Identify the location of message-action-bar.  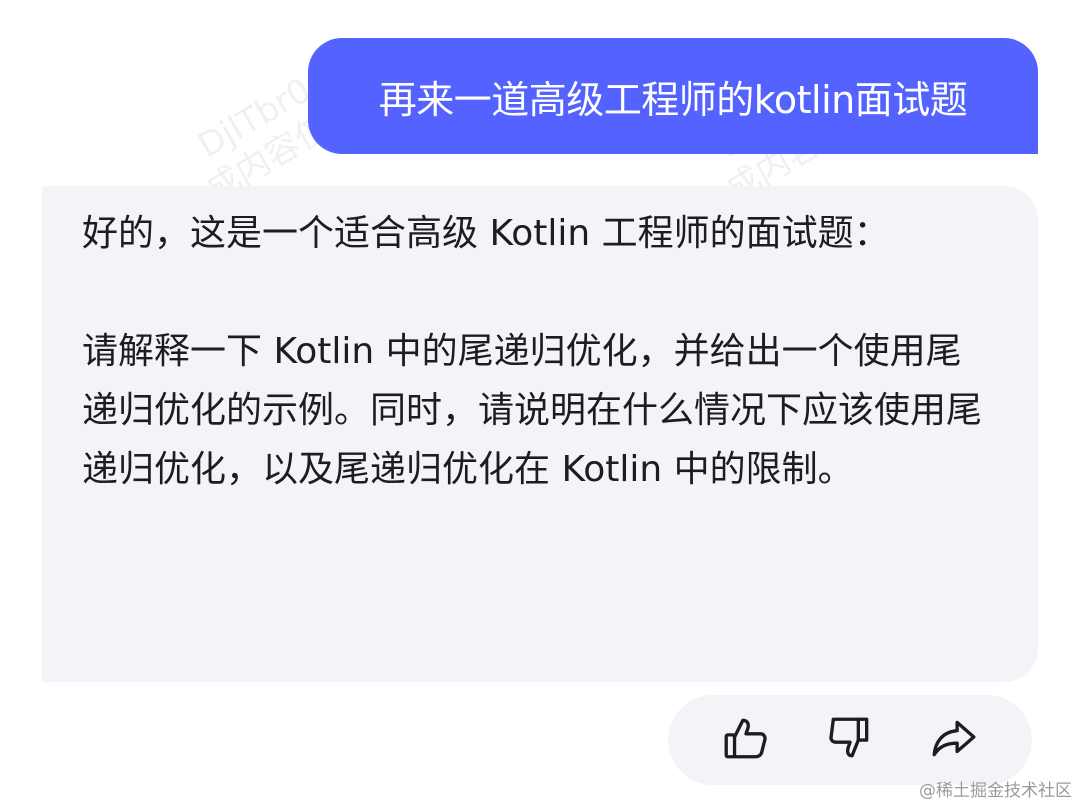
(850, 740).